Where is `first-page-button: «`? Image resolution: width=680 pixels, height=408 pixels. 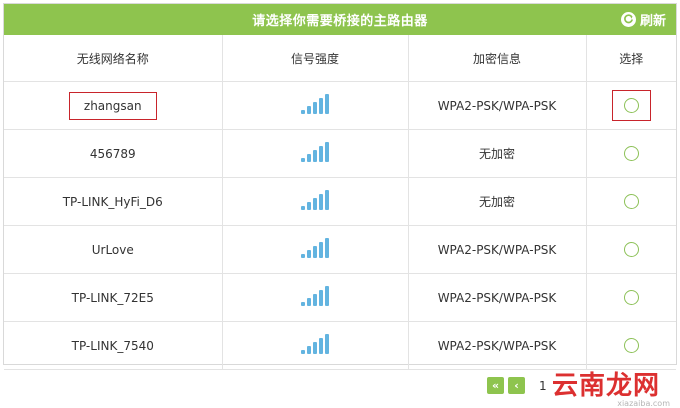
first-page-button: « is located at coordinates (495, 385).